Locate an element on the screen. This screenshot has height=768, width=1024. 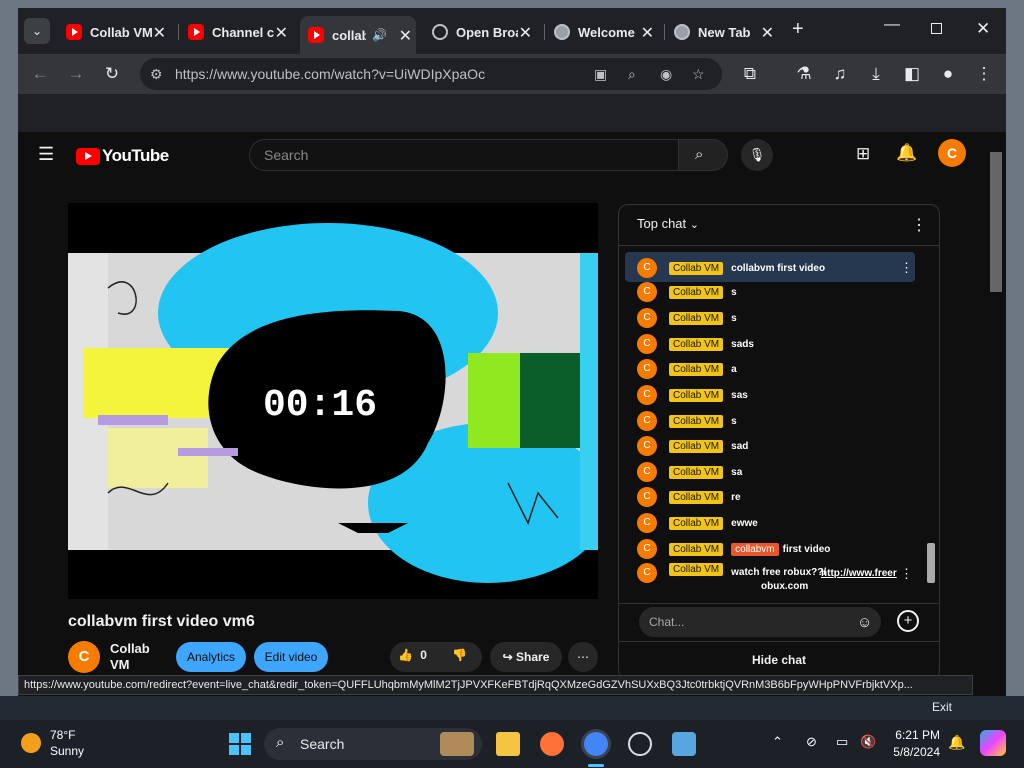
file-explorer-icon is located at coordinates (508, 744).